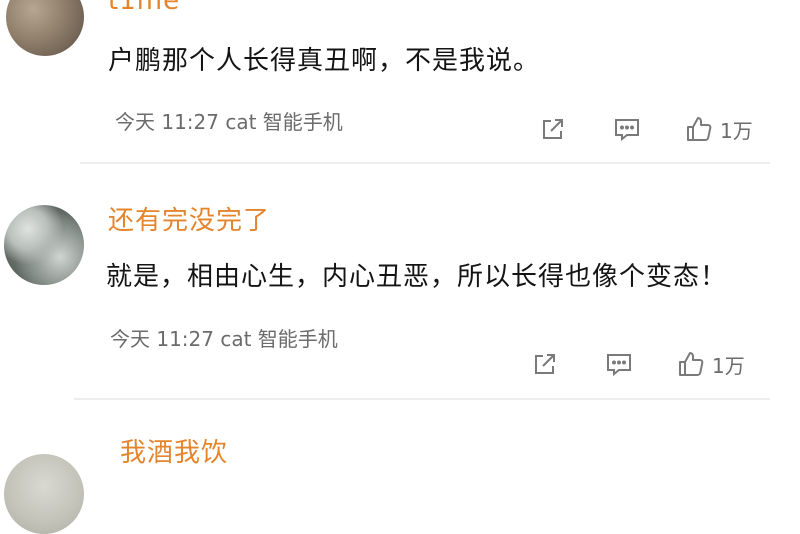 This screenshot has width=800, height=534. Describe the element at coordinates (324, 61) in the screenshot. I see `comment-text: 户鹏那个人长得真丑啊，不是我说。` at that location.